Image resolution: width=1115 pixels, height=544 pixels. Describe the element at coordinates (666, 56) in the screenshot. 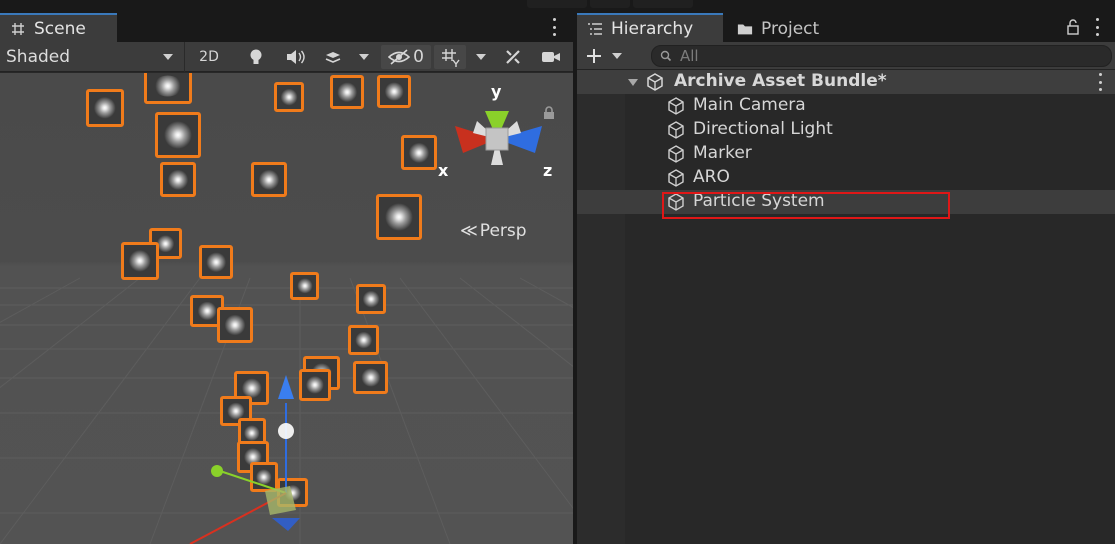

I see `search-icon` at that location.